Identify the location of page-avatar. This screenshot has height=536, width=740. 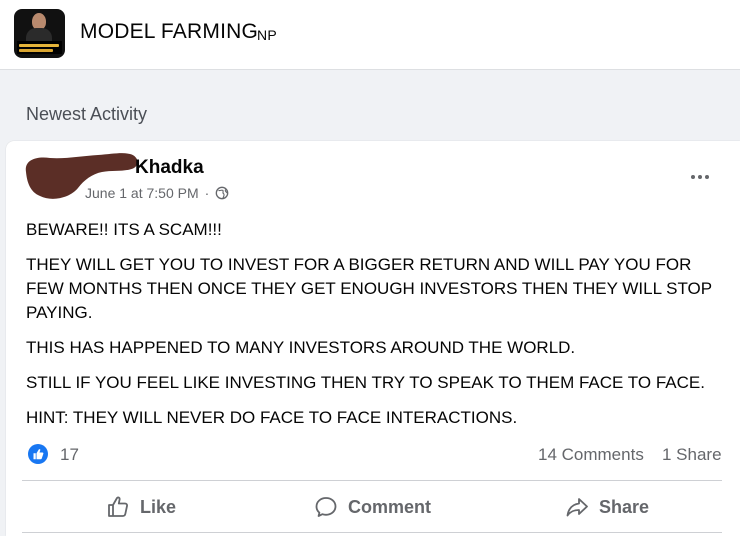
(39, 33).